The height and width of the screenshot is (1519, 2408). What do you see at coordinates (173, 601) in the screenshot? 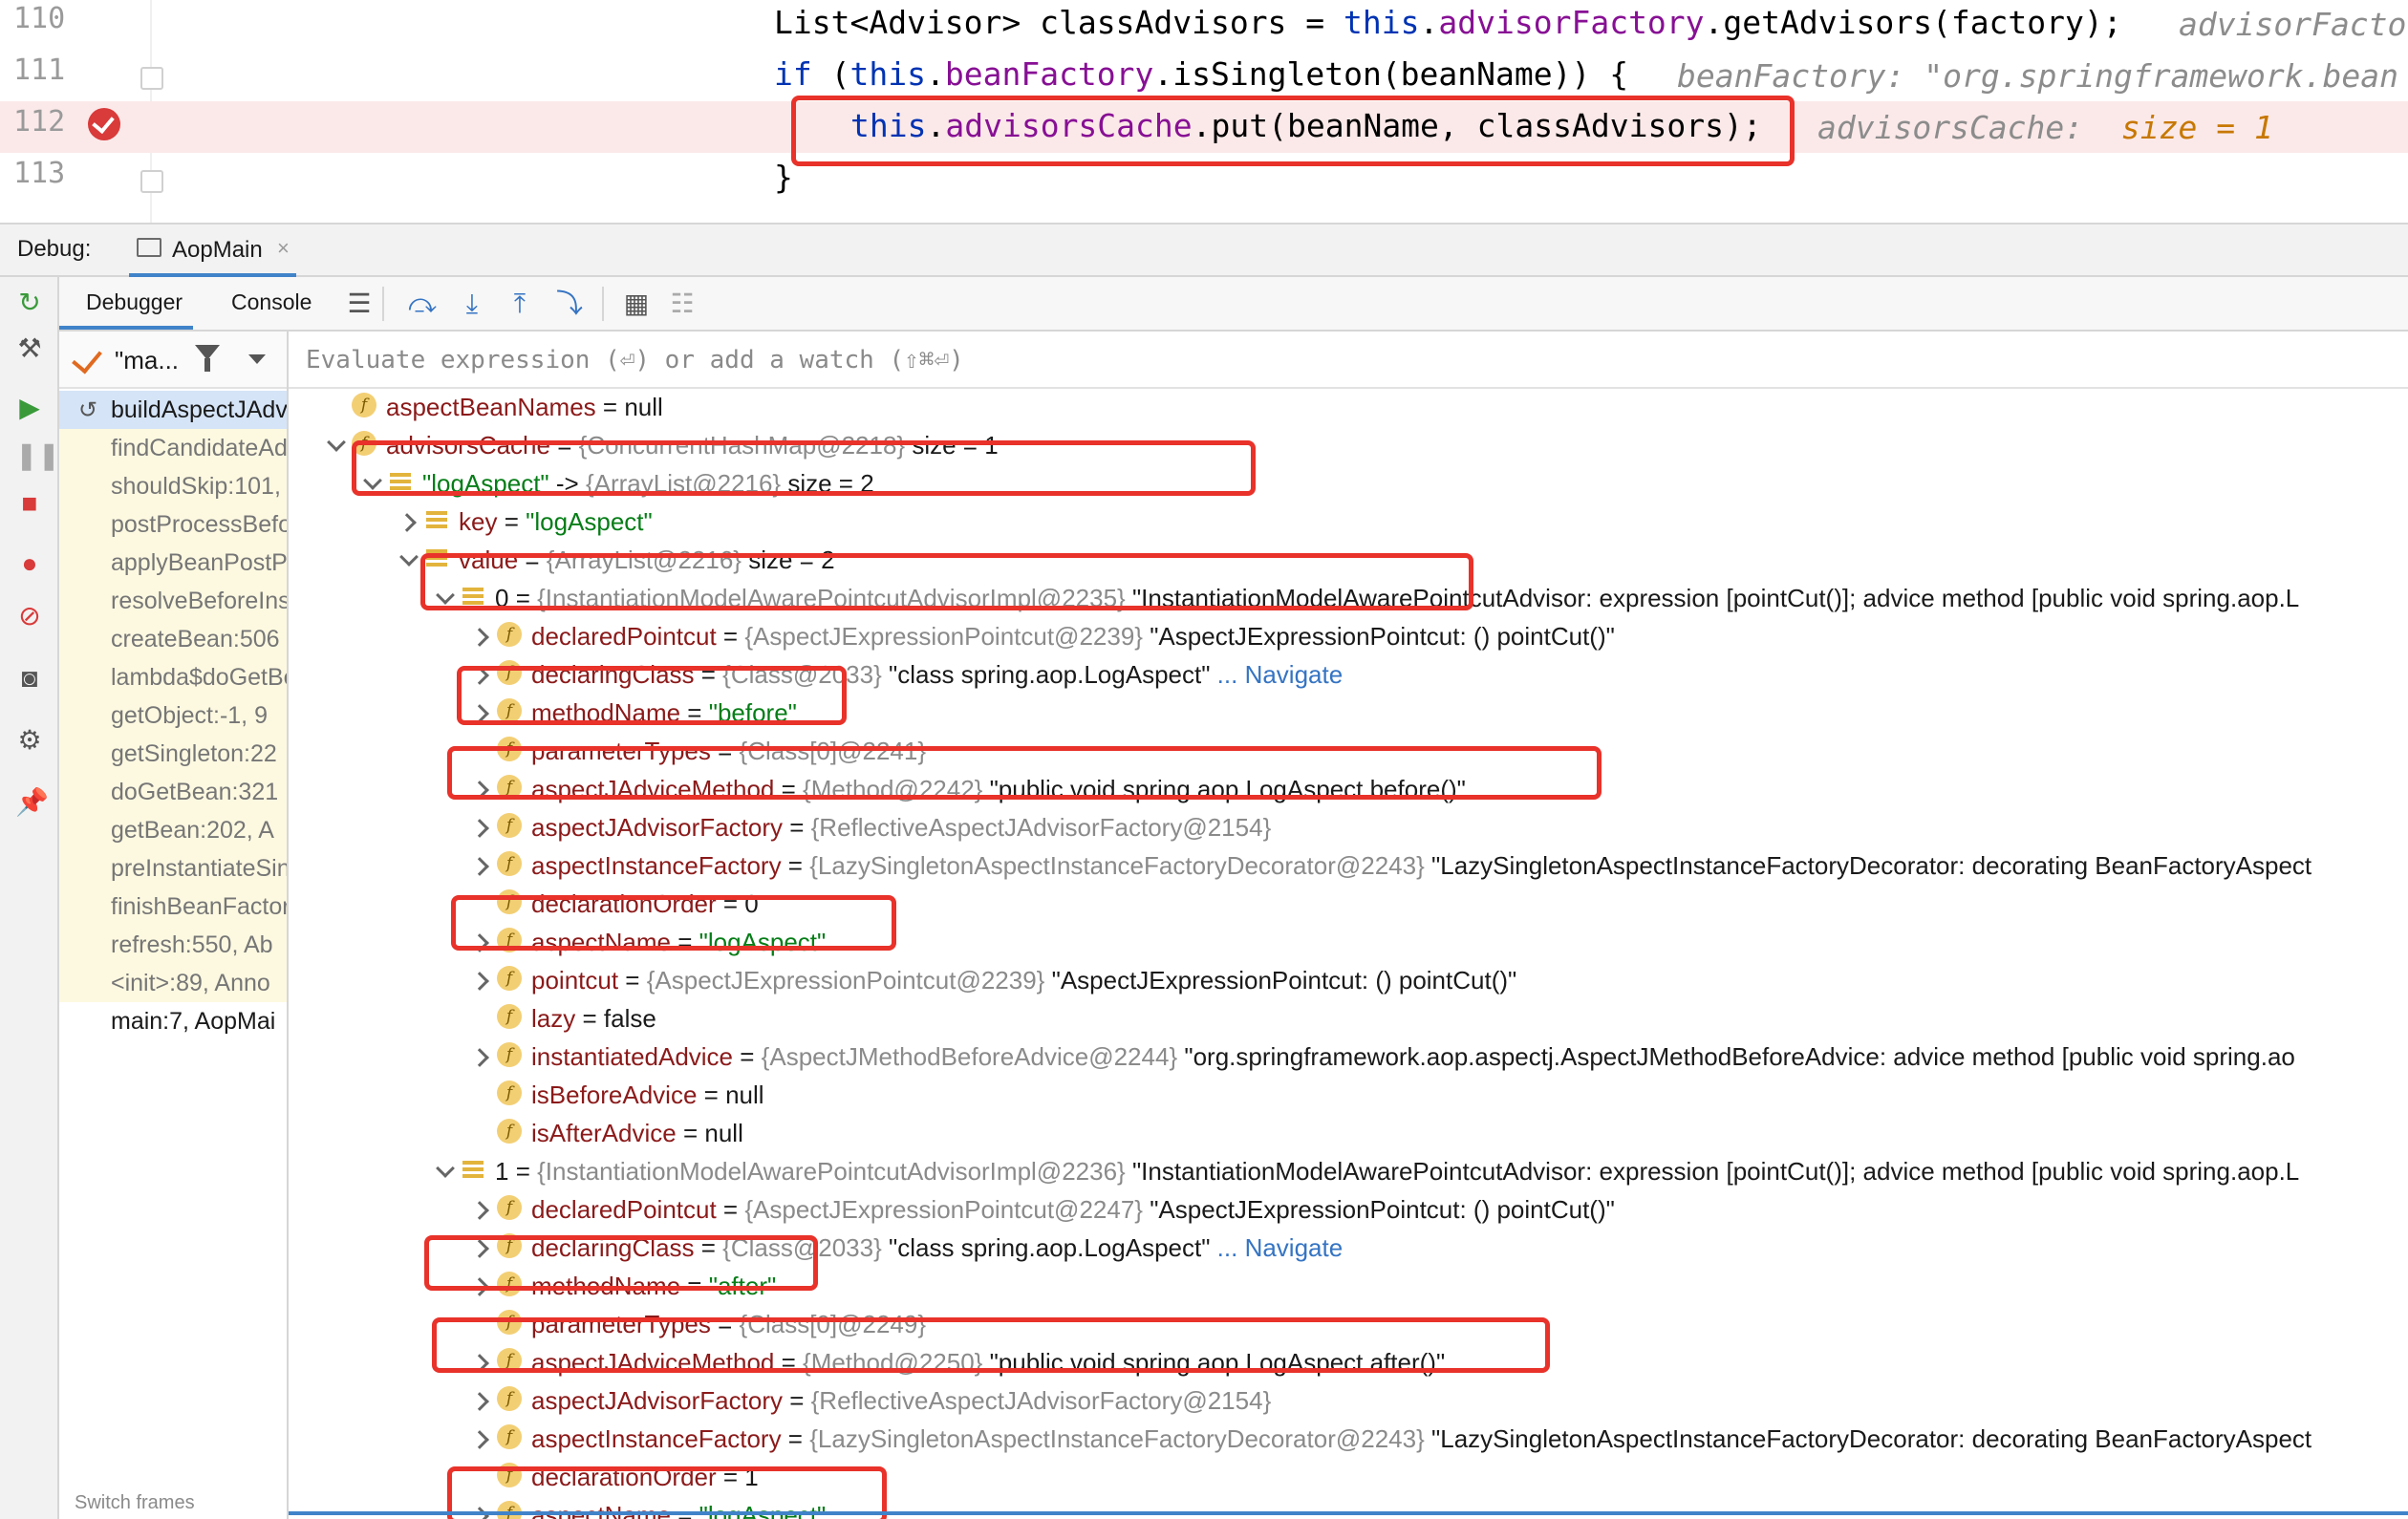
I see `frame-item: resolveBeforeInstantiation` at bounding box center [173, 601].